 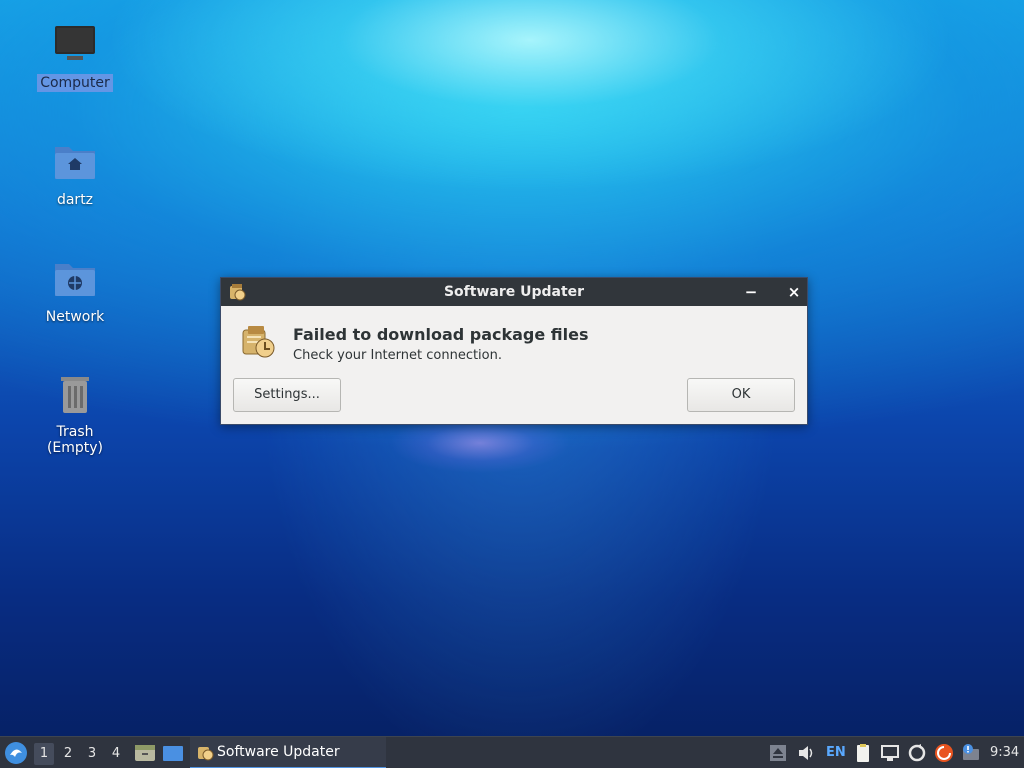 What do you see at coordinates (75, 395) in the screenshot?
I see `trash-icon` at bounding box center [75, 395].